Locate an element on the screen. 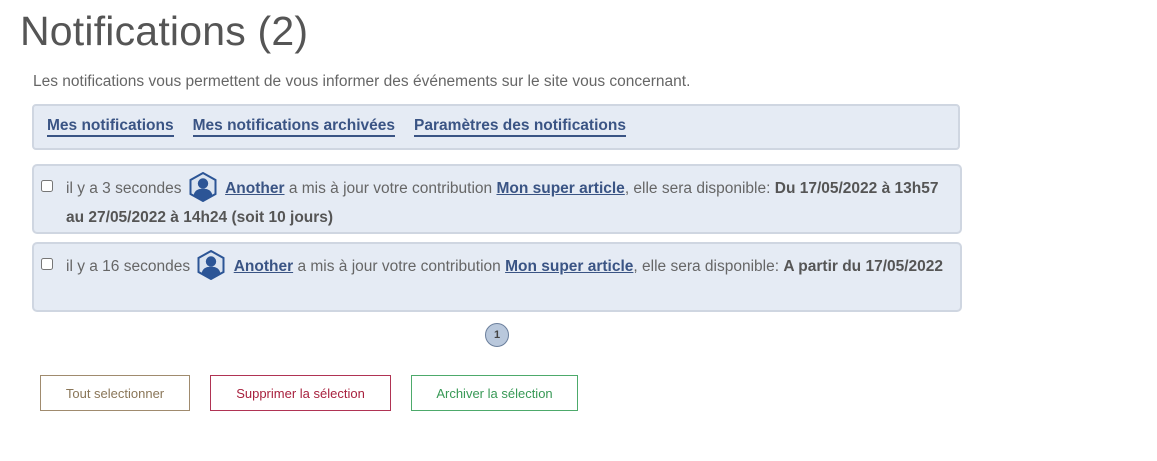 This screenshot has width=1157, height=461. tab-notification-settings: Paramètres des notifications is located at coordinates (520, 127).